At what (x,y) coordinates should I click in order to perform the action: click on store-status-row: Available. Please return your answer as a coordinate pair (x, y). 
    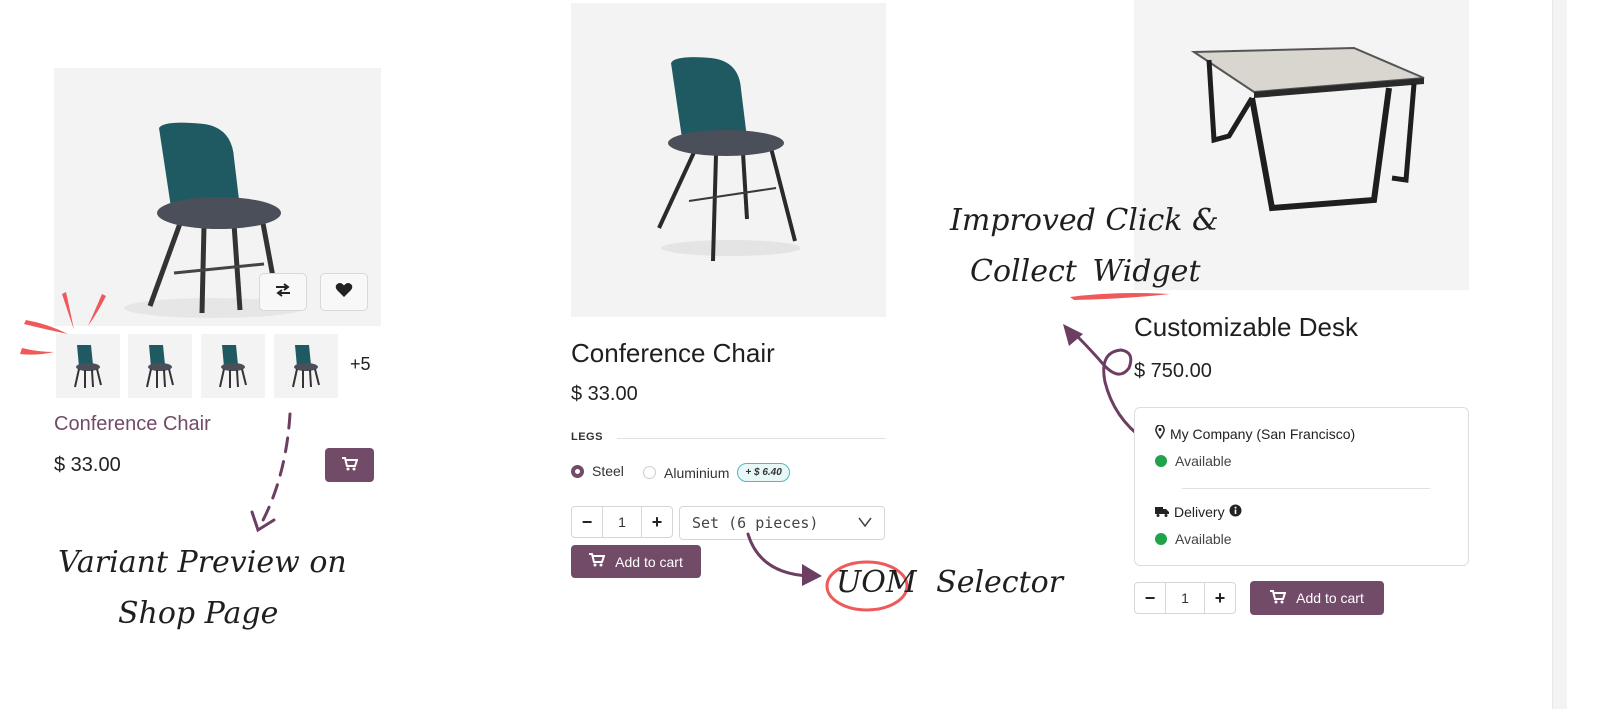
    Looking at the image, I should click on (1193, 461).